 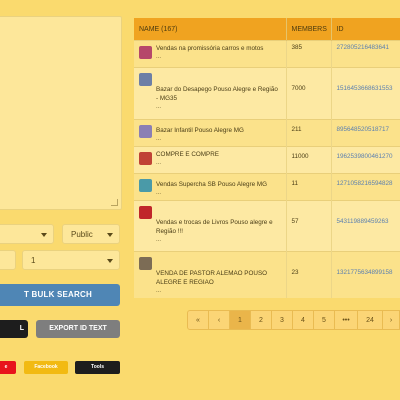 I want to click on id-cell: 543119889459263, so click(x=365, y=226).